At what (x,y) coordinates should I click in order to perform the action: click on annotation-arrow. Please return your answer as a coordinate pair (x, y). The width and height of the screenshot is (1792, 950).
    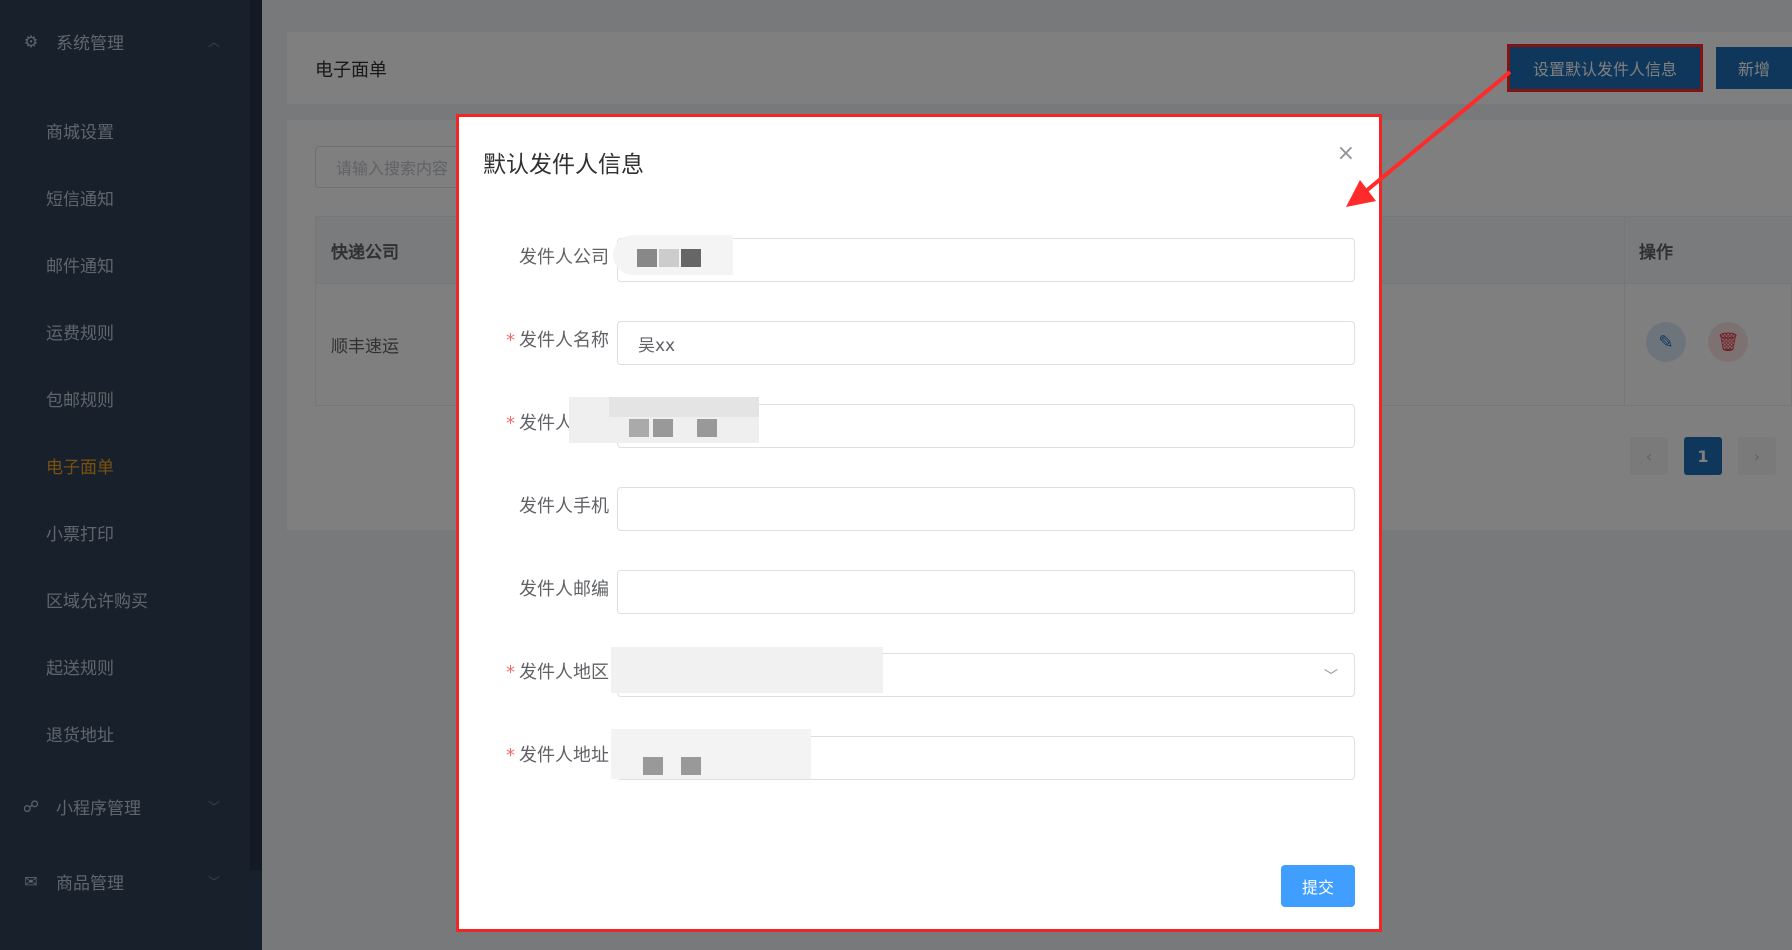
    Looking at the image, I should click on (1429, 138).